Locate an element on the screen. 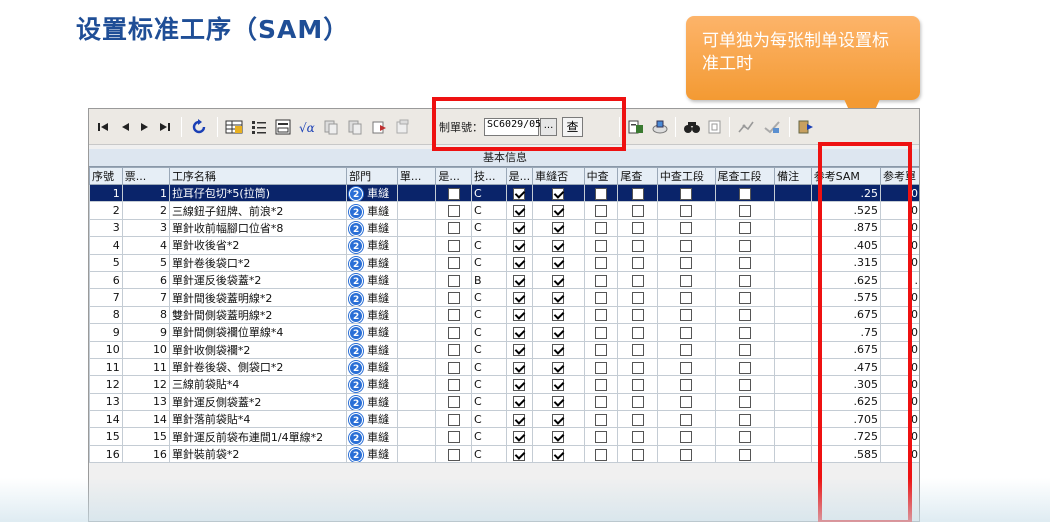 This screenshot has height=522, width=1050. table-row: 13 13 單針運反側袋蓋*2 2 車縫 C .625.0 is located at coordinates (504, 402).